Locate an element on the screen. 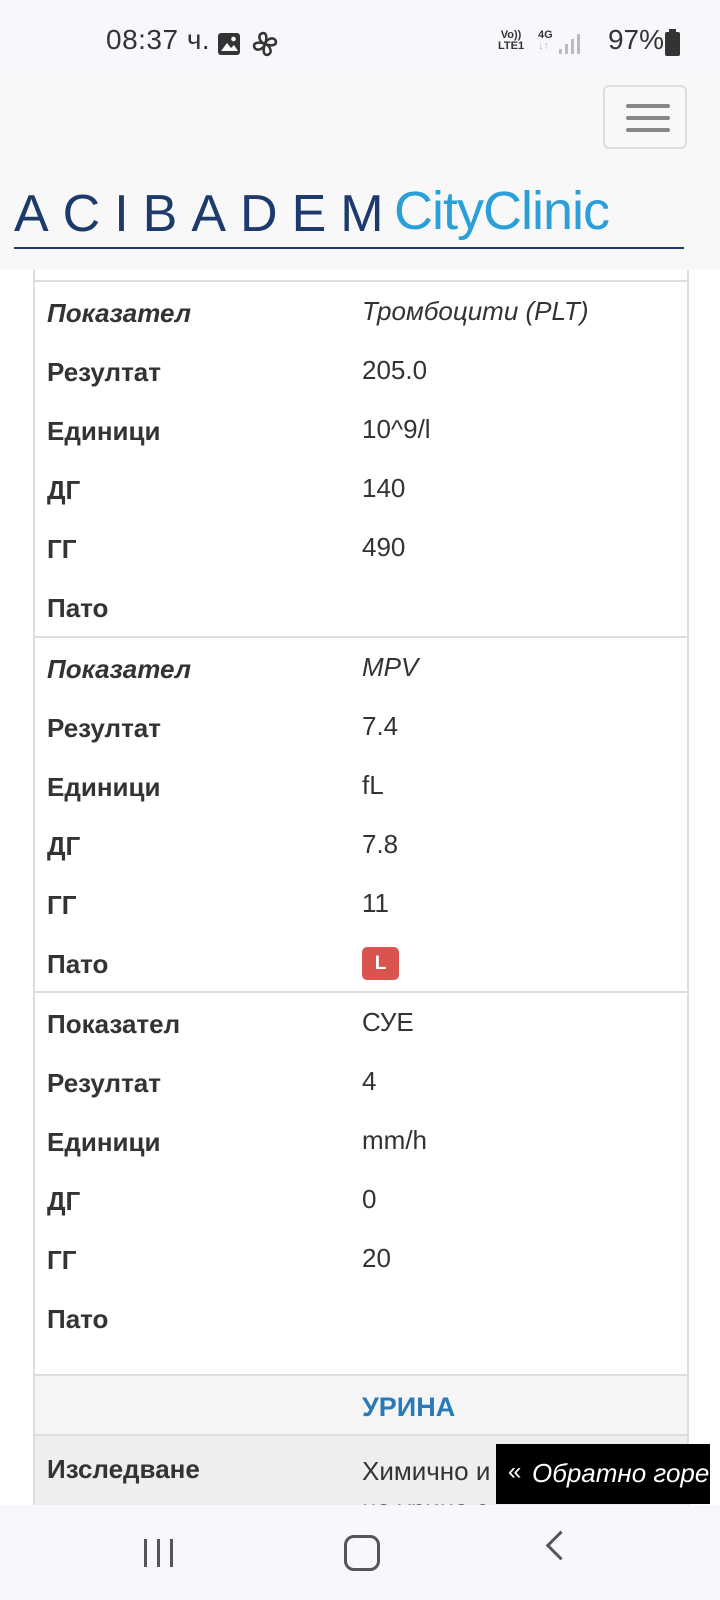  double-chevron-up-icon: « is located at coordinates (515, 1471).